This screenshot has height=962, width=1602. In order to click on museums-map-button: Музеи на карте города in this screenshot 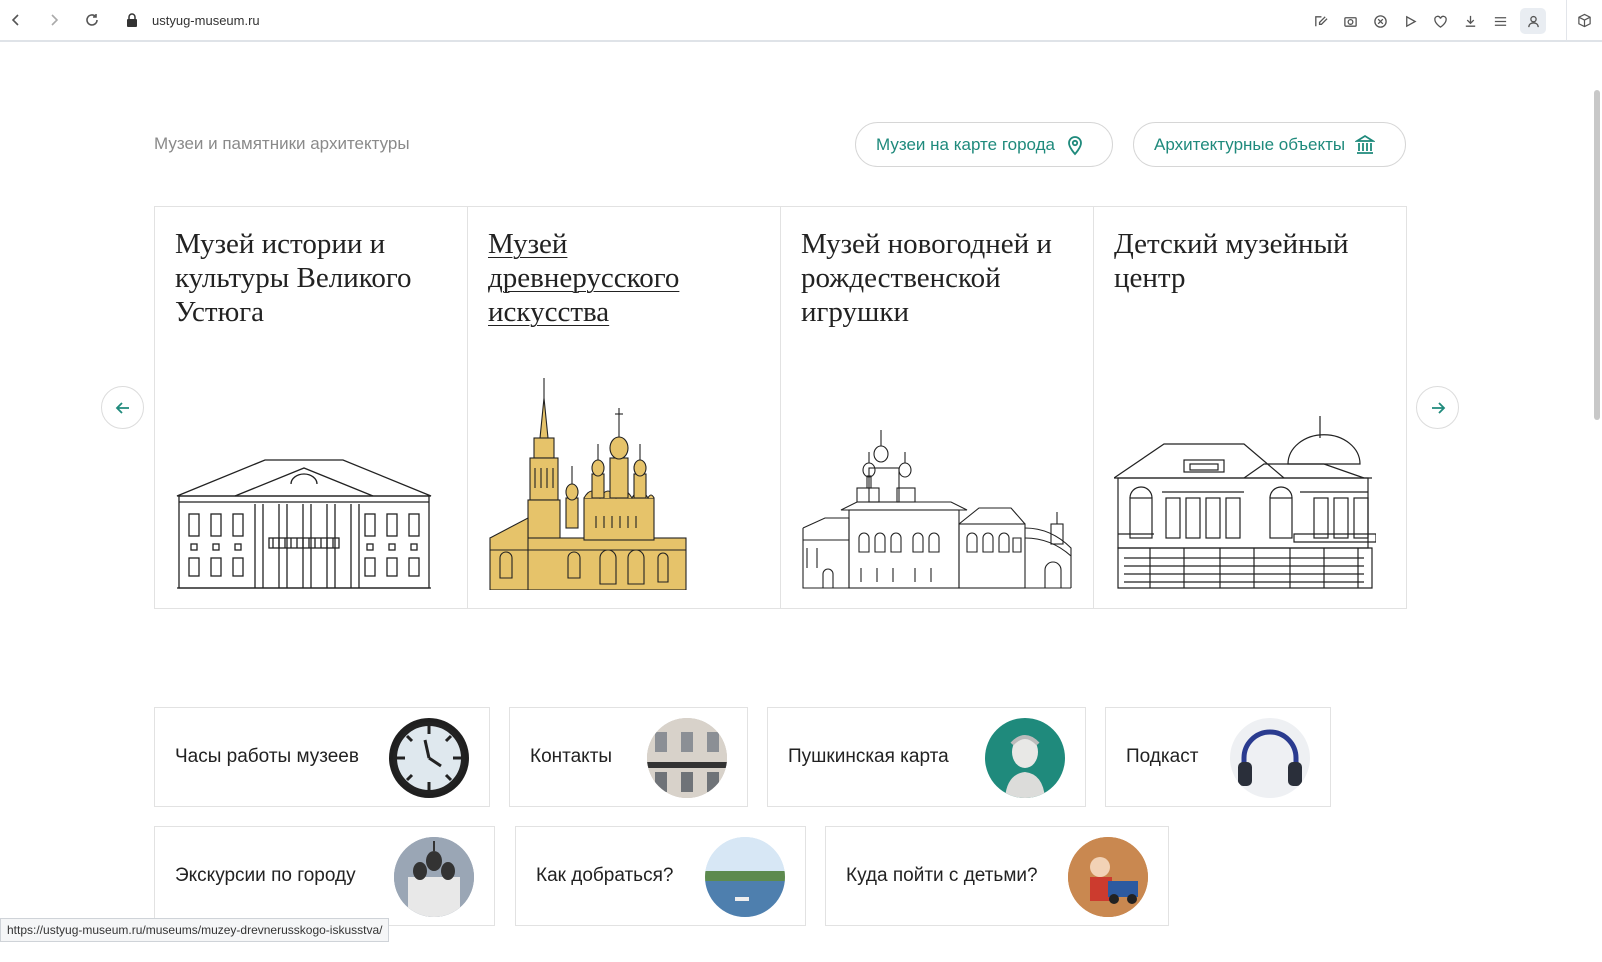, I will do `click(984, 144)`.